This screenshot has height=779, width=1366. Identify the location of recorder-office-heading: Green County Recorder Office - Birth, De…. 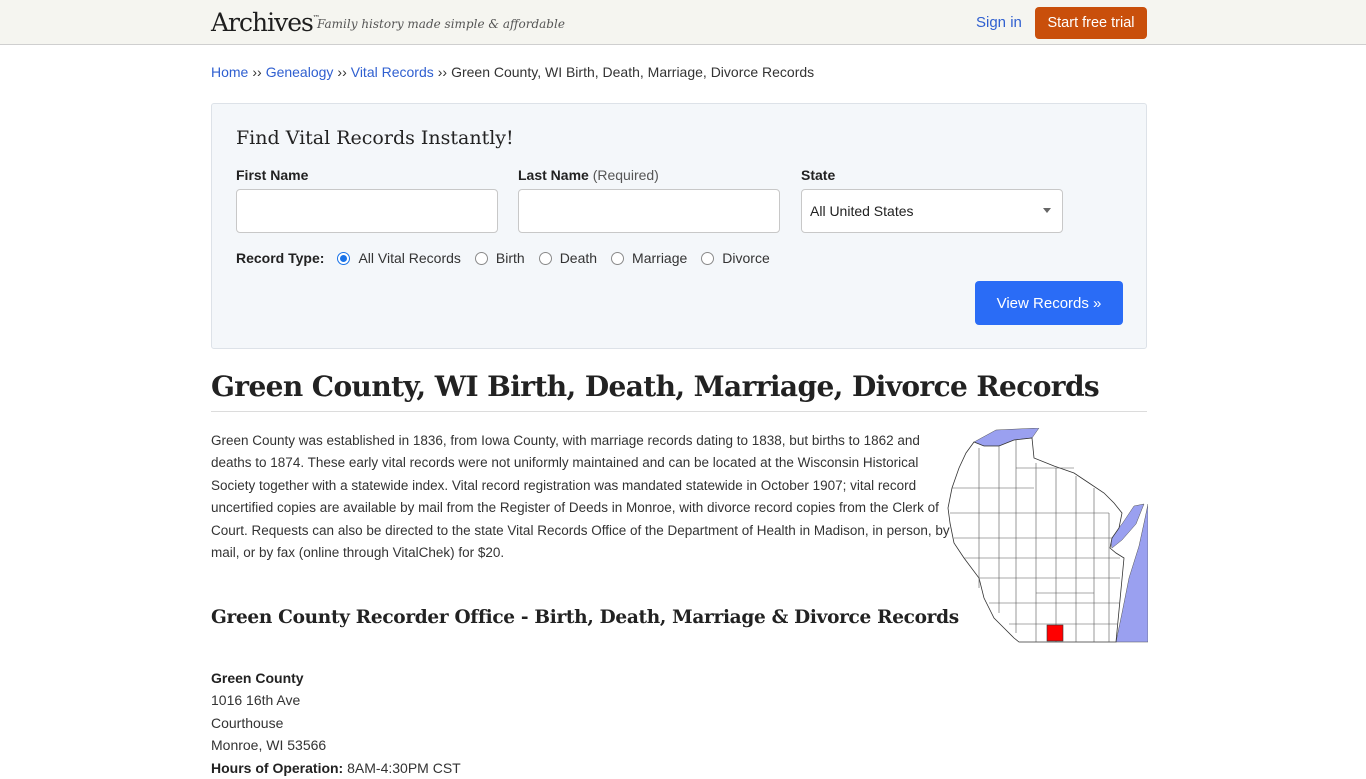
(585, 617).